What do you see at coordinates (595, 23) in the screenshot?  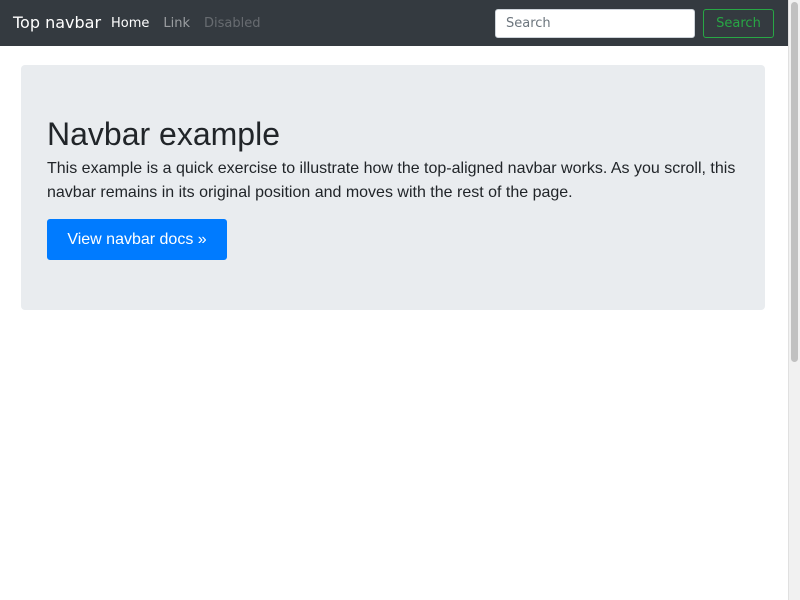 I see `search-input` at bounding box center [595, 23].